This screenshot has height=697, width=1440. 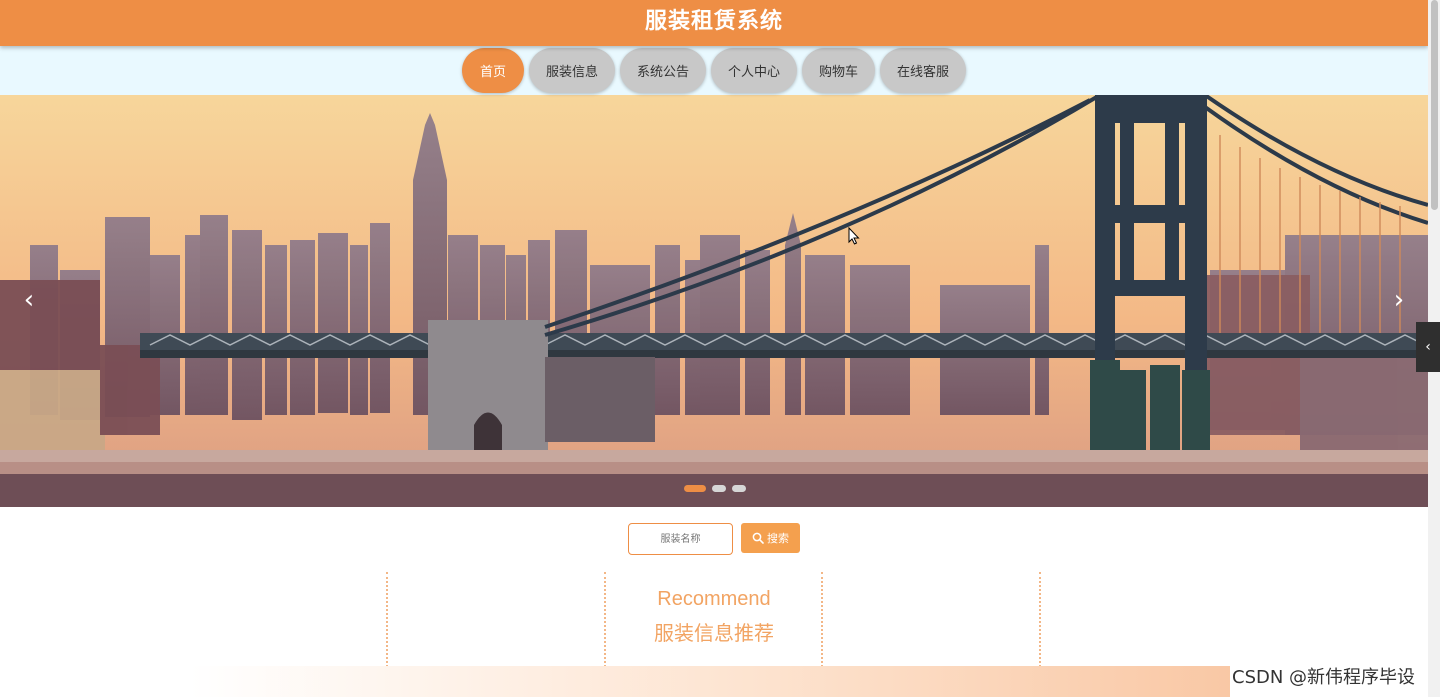 What do you see at coordinates (680, 539) in the screenshot?
I see `clothing-name-input` at bounding box center [680, 539].